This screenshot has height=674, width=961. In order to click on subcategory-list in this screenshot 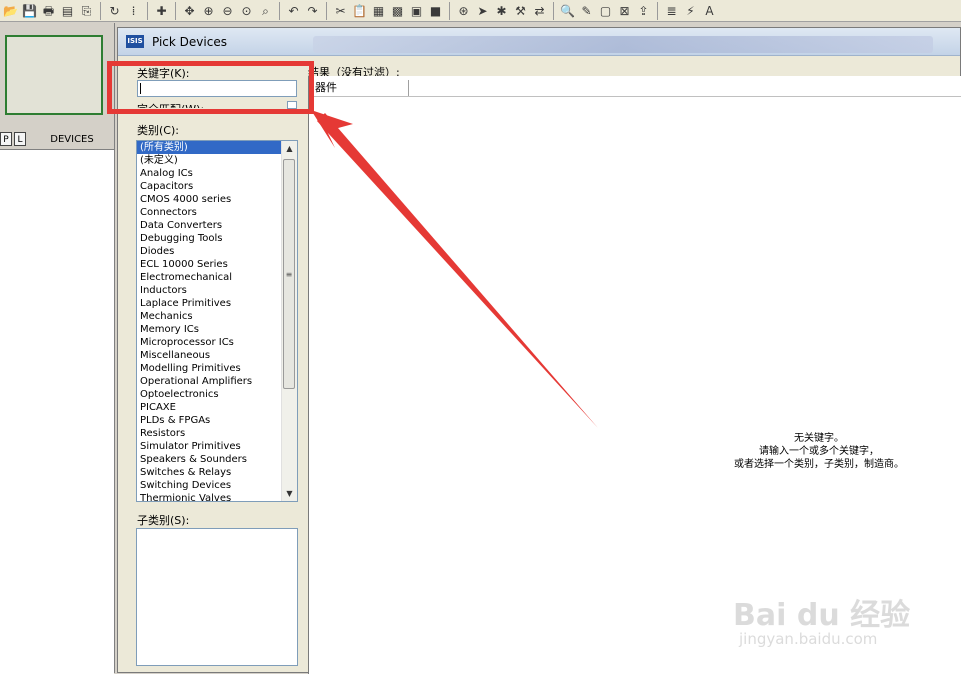, I will do `click(217, 597)`.